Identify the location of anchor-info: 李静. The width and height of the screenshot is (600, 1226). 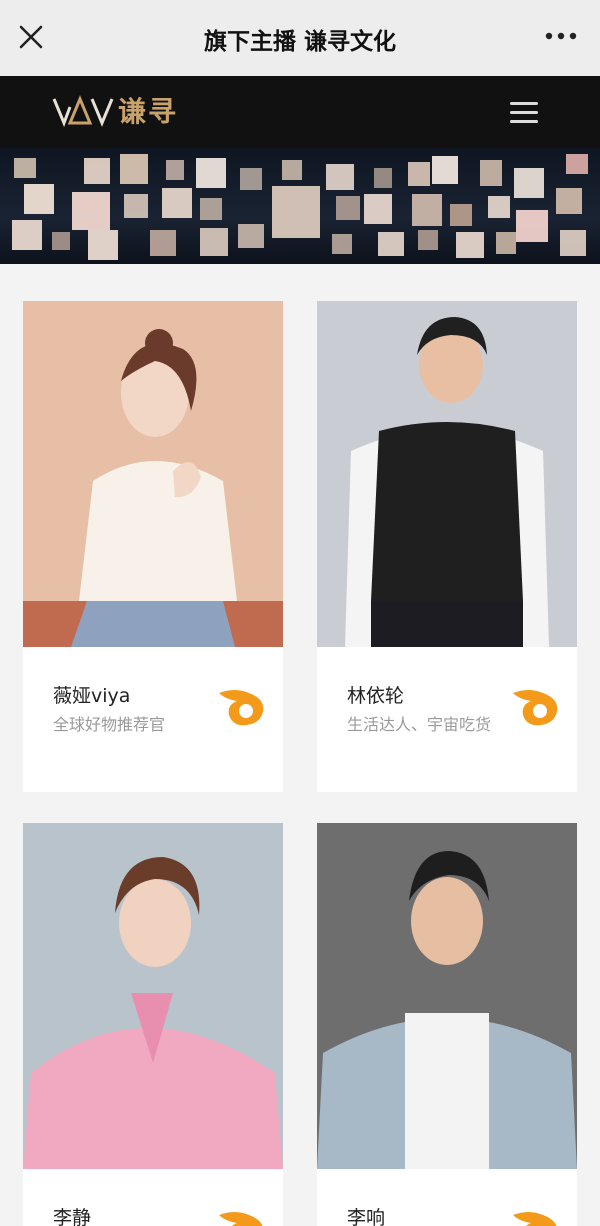
(153, 1197).